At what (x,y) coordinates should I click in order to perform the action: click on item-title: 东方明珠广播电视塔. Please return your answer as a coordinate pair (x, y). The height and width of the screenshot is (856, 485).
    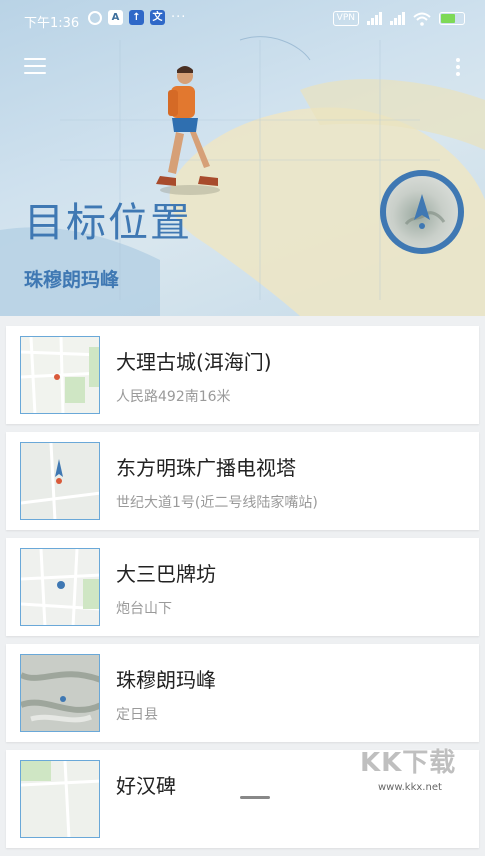
    Looking at the image, I should click on (206, 468).